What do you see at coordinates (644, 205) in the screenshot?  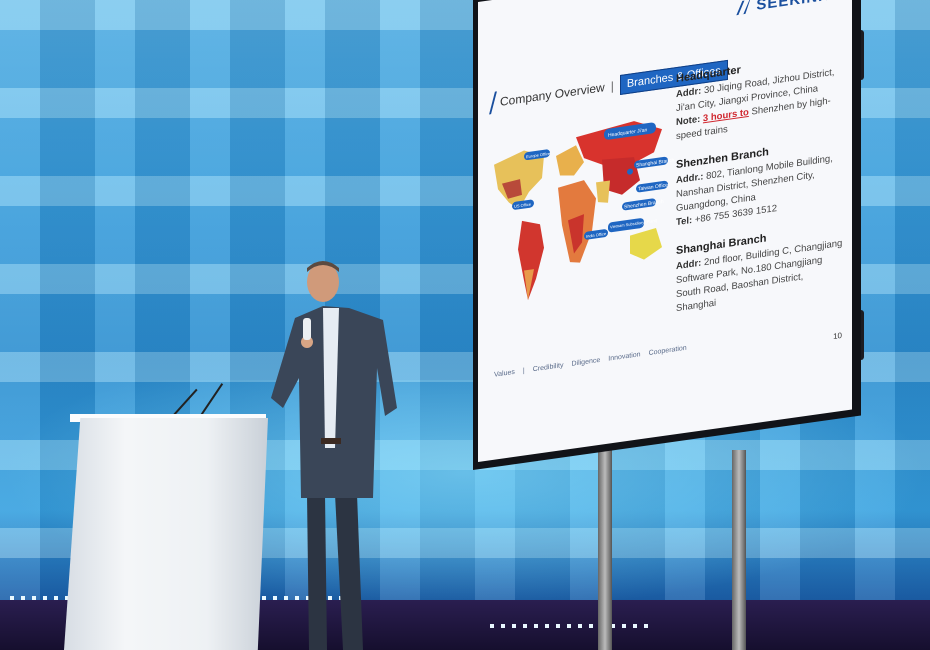 I see `map-label-shenzhen: Shenzhen Branch` at bounding box center [644, 205].